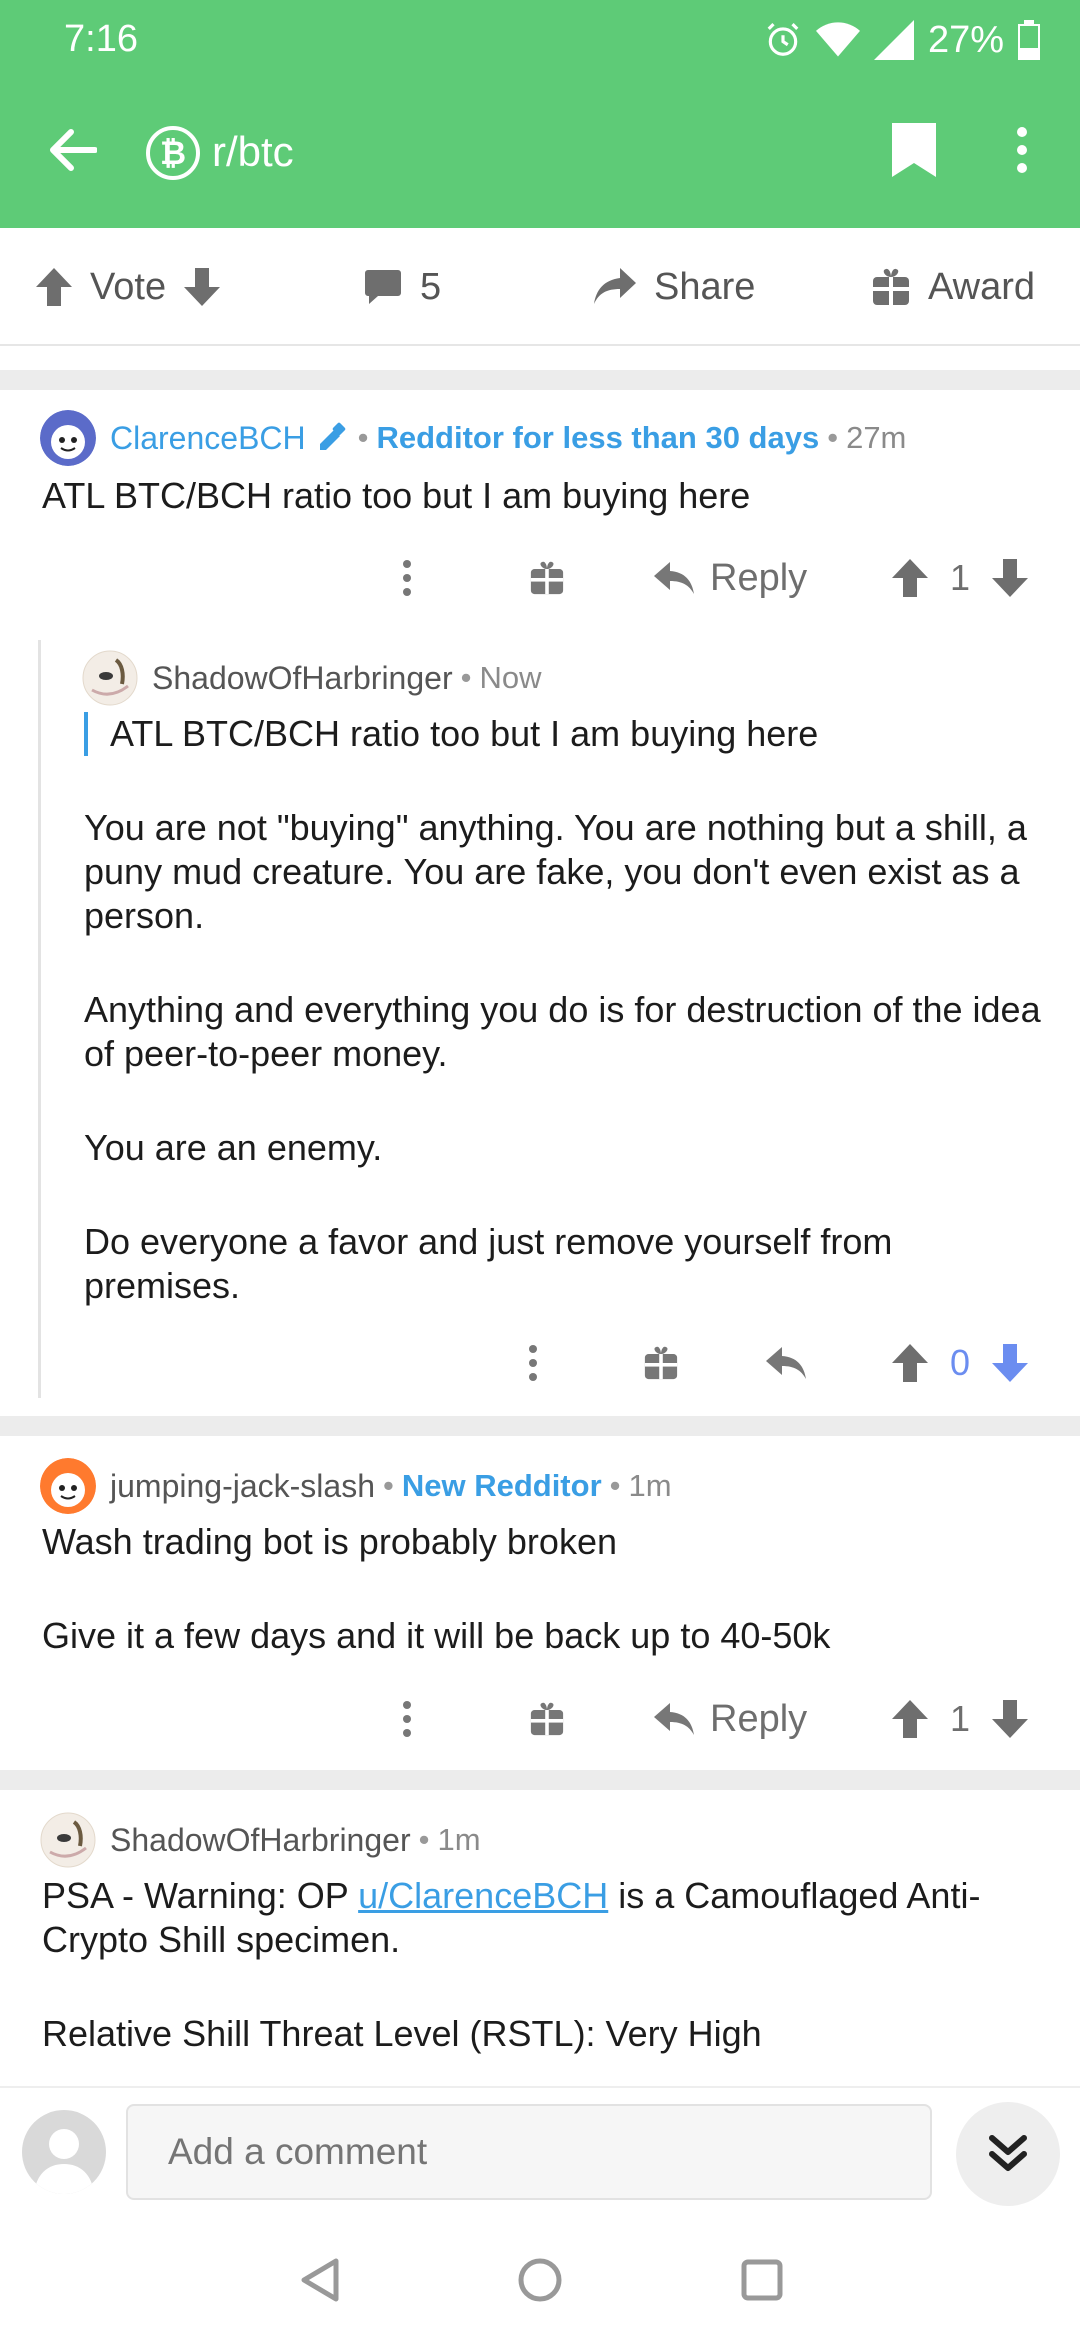 The image size is (1080, 2340). I want to click on share-button: Share, so click(674, 287).